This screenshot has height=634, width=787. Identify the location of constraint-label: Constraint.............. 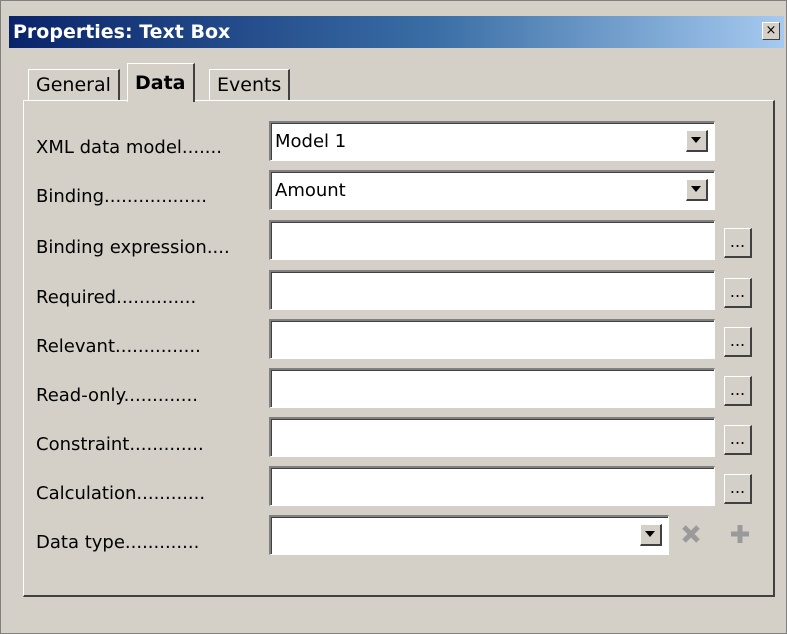
(120, 444).